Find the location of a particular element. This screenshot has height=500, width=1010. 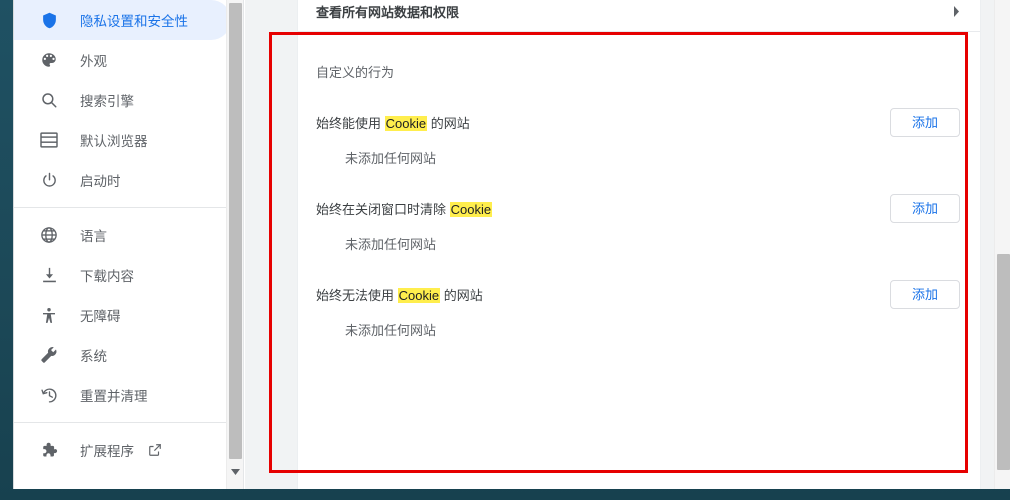

palette-icon is located at coordinates (49, 60).